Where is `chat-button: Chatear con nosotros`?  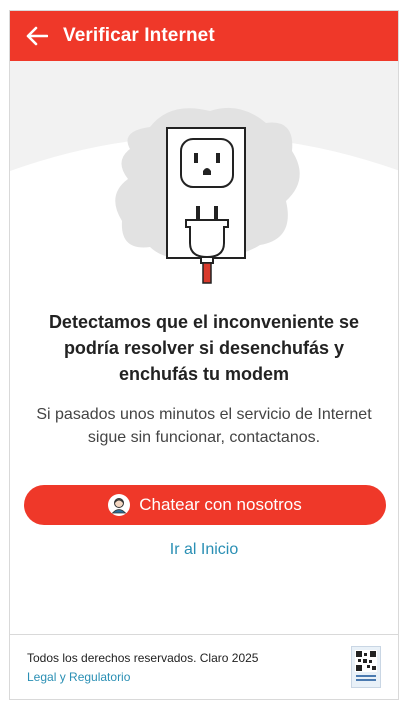
chat-button: Chatear con nosotros is located at coordinates (205, 505).